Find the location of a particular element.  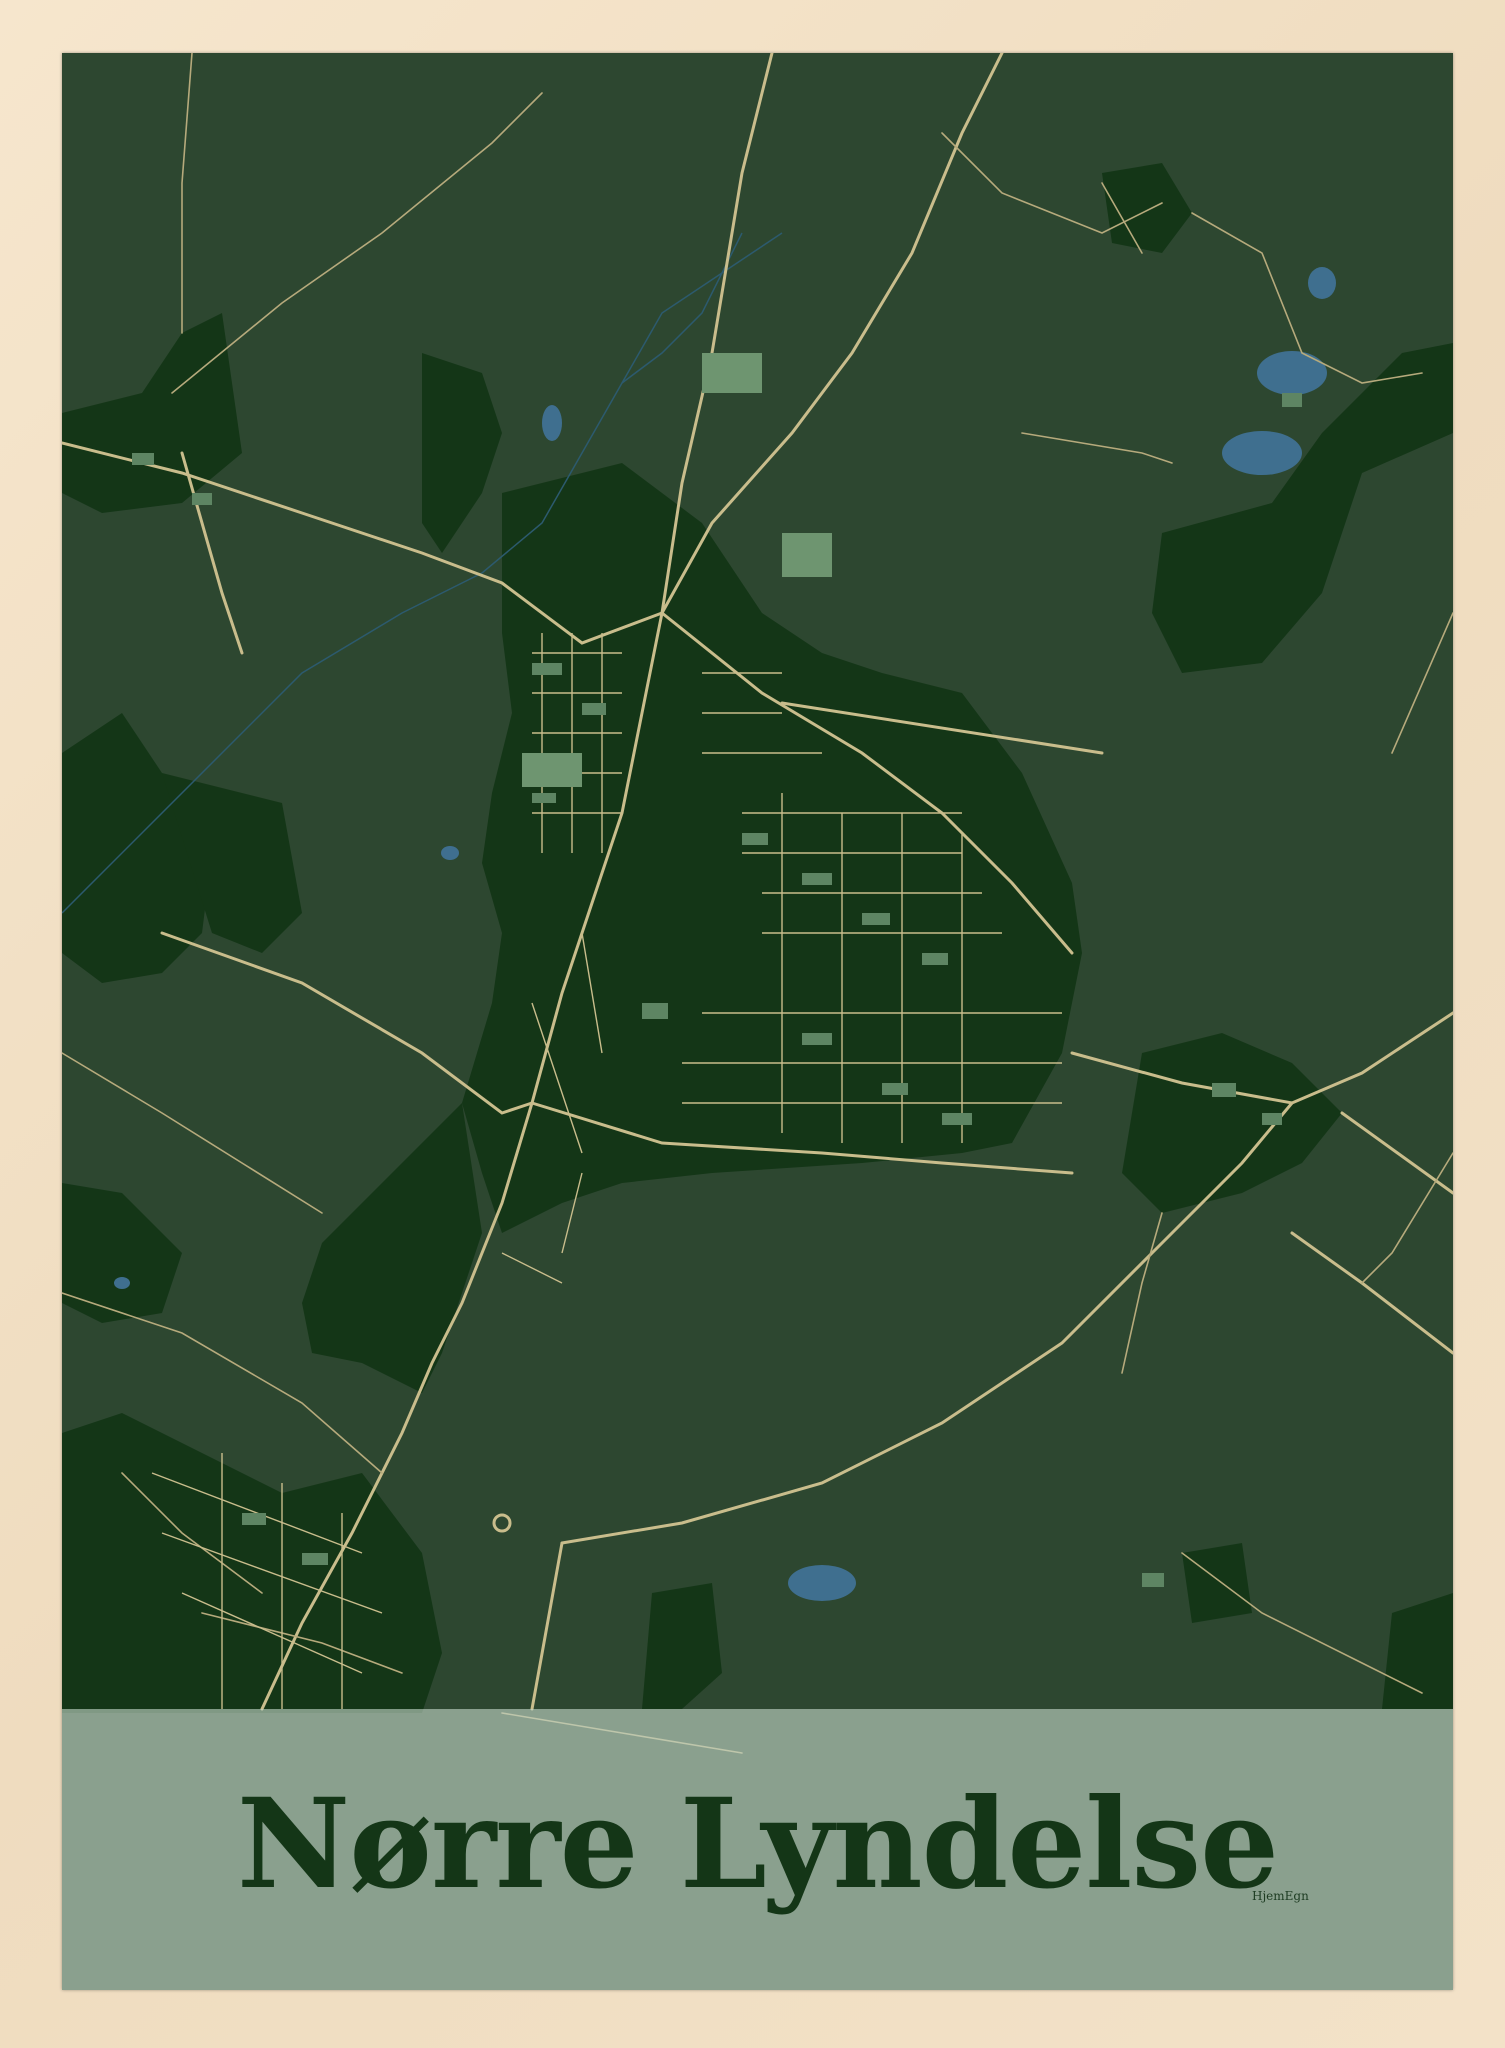

brand-mark: HjemEgn is located at coordinates (1280, 1896).